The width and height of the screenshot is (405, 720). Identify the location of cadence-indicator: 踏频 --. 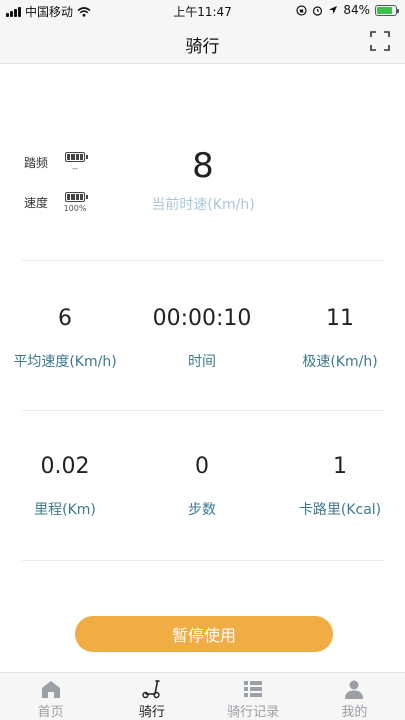
(56, 172).